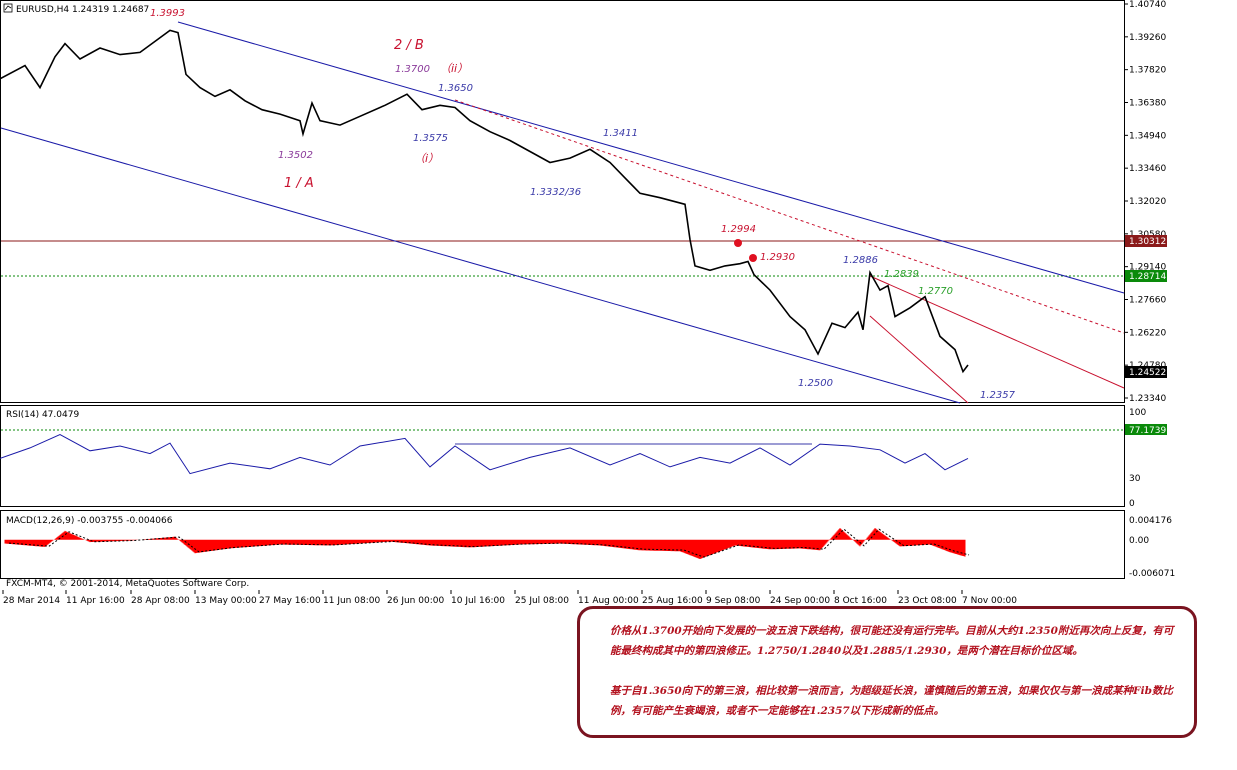 The height and width of the screenshot is (770, 1237). I want to click on date-tick-label: 25 Aug 16:00, so click(672, 601).